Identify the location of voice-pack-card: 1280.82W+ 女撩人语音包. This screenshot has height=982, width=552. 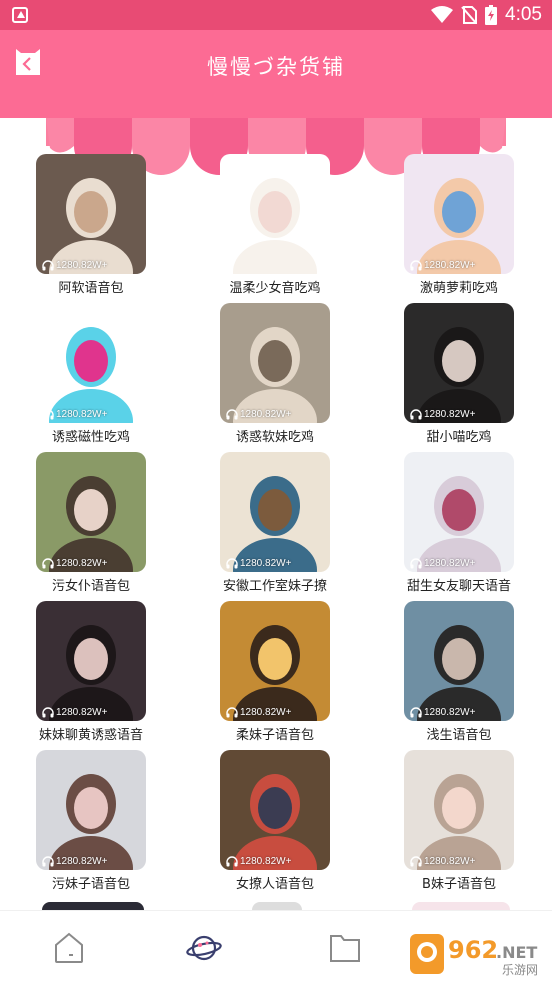
(259, 820).